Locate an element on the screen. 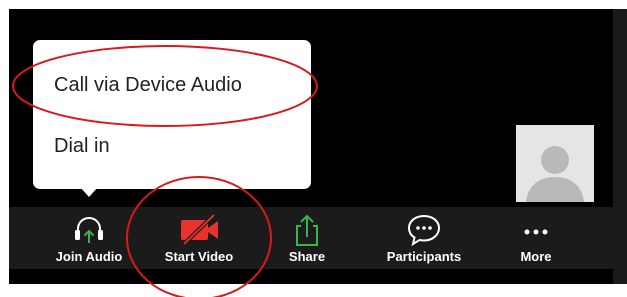 Image resolution: width=627 pixels, height=297 pixels. person-silhouette-icon is located at coordinates (555, 163).